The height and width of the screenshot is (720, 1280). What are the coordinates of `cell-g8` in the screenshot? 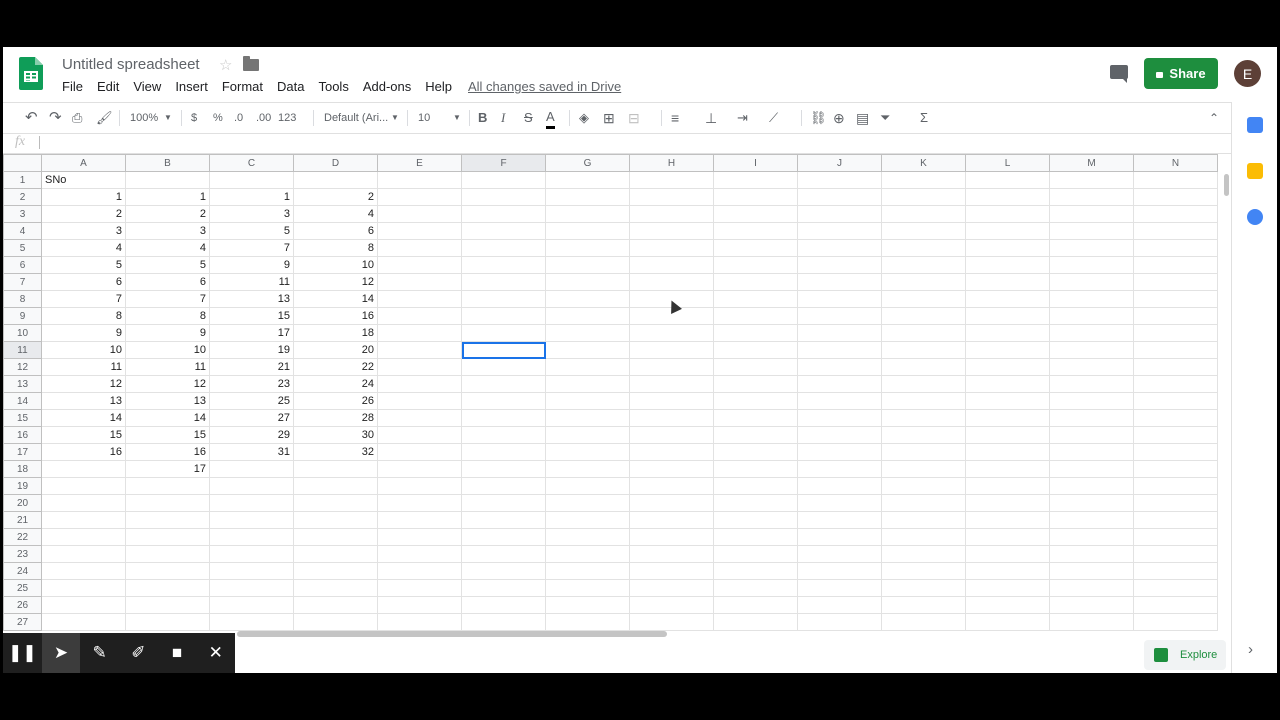 It's located at (587, 299).